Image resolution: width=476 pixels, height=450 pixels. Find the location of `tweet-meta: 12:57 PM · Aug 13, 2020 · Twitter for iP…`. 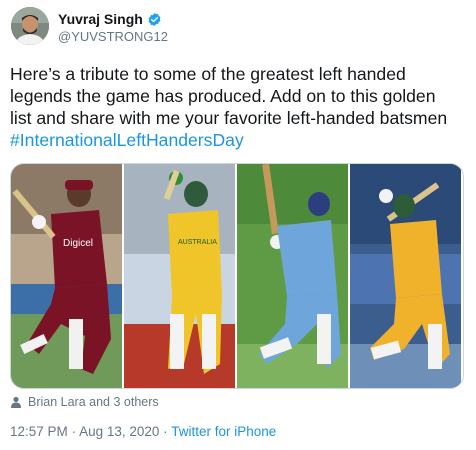

tweet-meta: 12:57 PM · Aug 13, 2020 · Twitter for iP… is located at coordinates (143, 431).